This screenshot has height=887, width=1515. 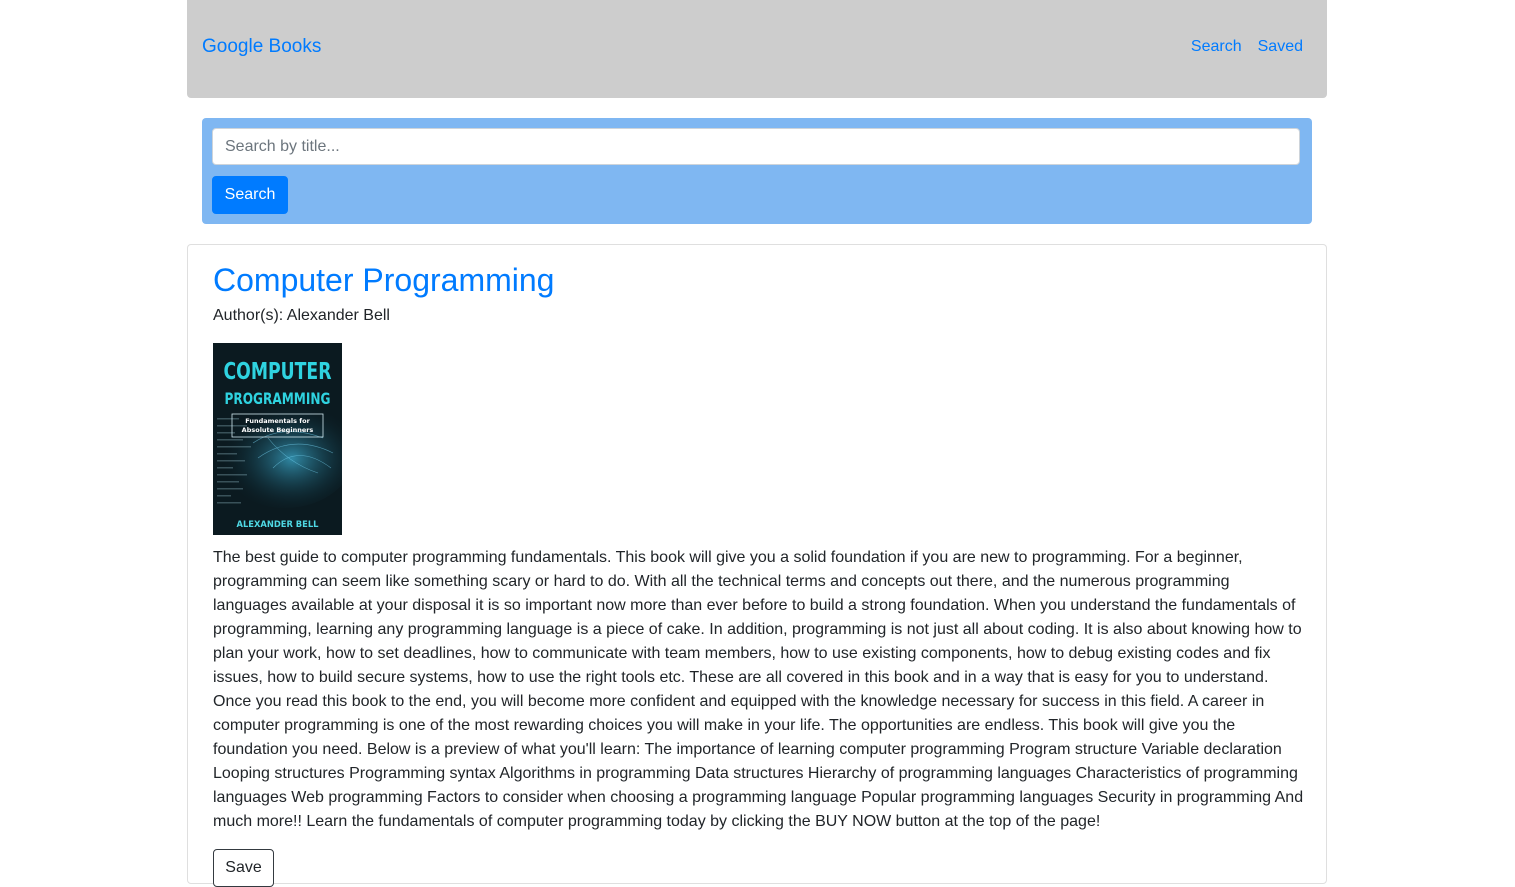 What do you see at coordinates (278, 372) in the screenshot?
I see `cover-title-line1: COMPUTER` at bounding box center [278, 372].